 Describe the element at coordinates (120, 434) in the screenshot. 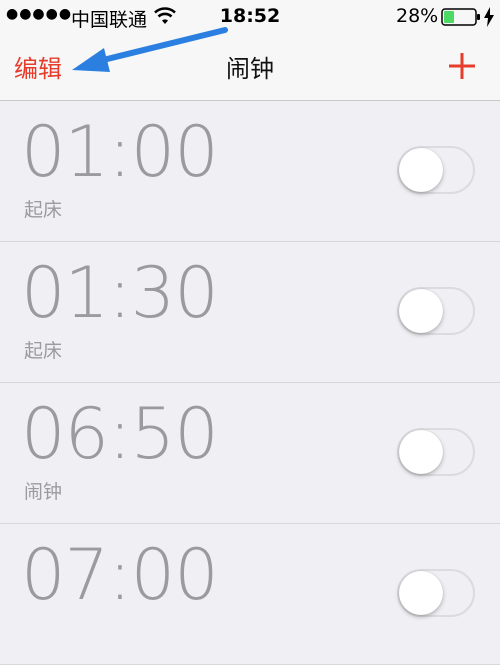

I see `alarm-time: 06:50` at that location.